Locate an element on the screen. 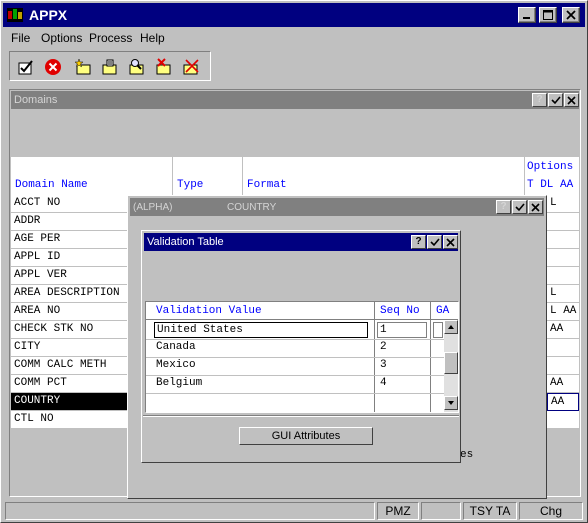 The width and height of the screenshot is (588, 523). minimize-button is located at coordinates (527, 15).